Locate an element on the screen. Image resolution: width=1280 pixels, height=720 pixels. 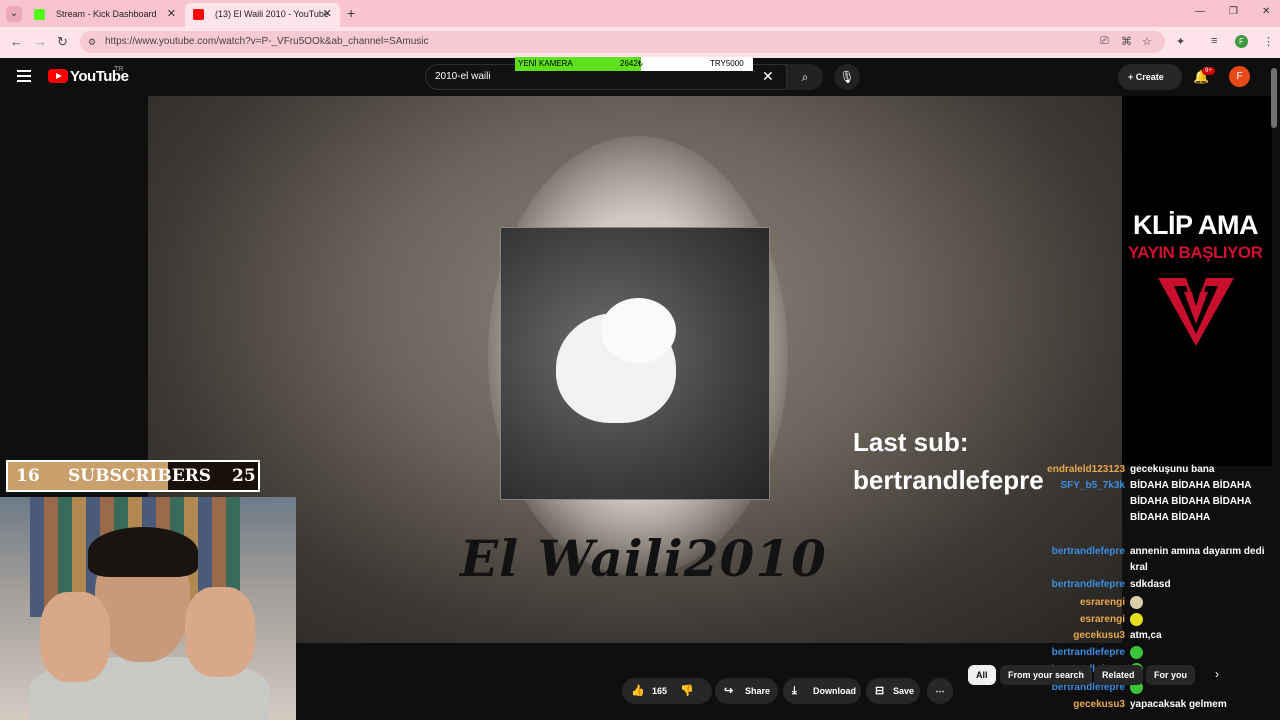
chat-text: gecekuşunu bana is located at coordinates (1172, 469).